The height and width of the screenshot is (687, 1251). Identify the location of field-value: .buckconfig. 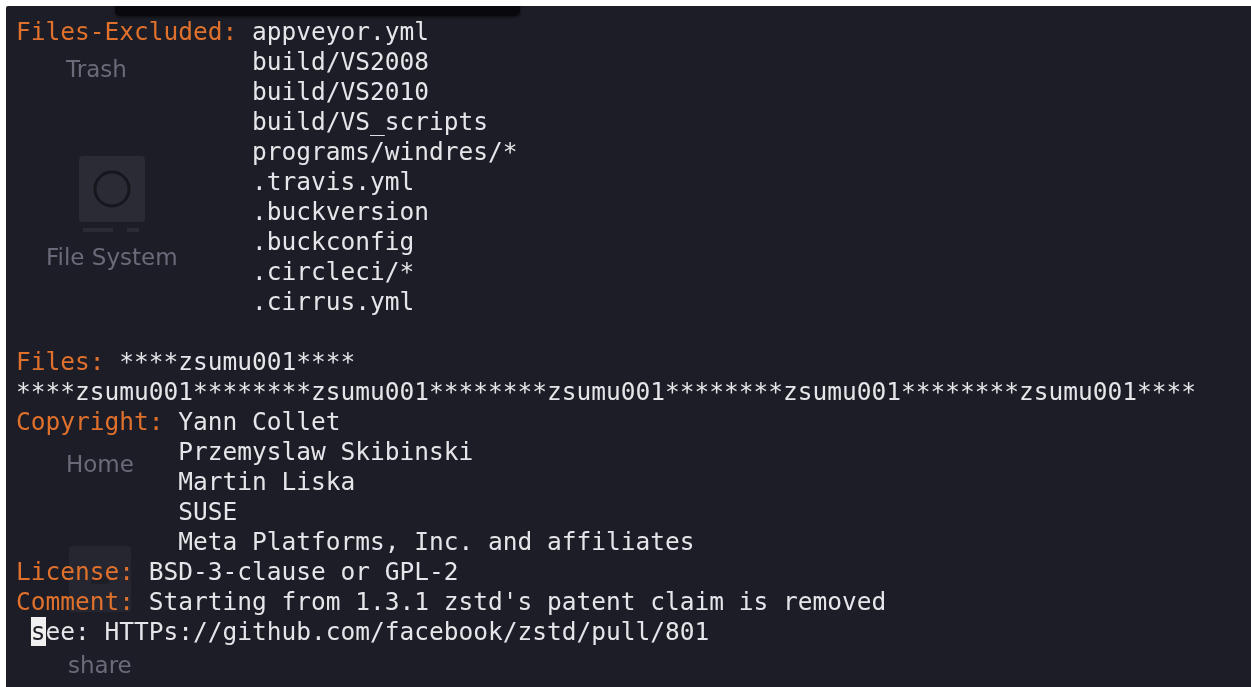
(333, 241).